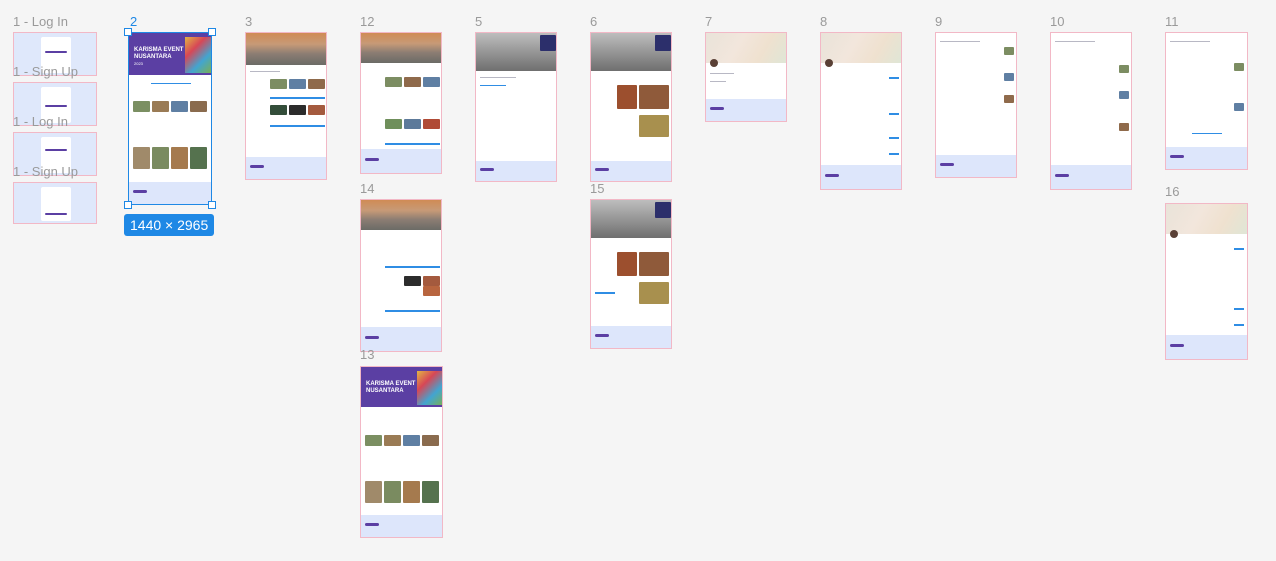  What do you see at coordinates (708, 21) in the screenshot?
I see `frame-label: 7` at bounding box center [708, 21].